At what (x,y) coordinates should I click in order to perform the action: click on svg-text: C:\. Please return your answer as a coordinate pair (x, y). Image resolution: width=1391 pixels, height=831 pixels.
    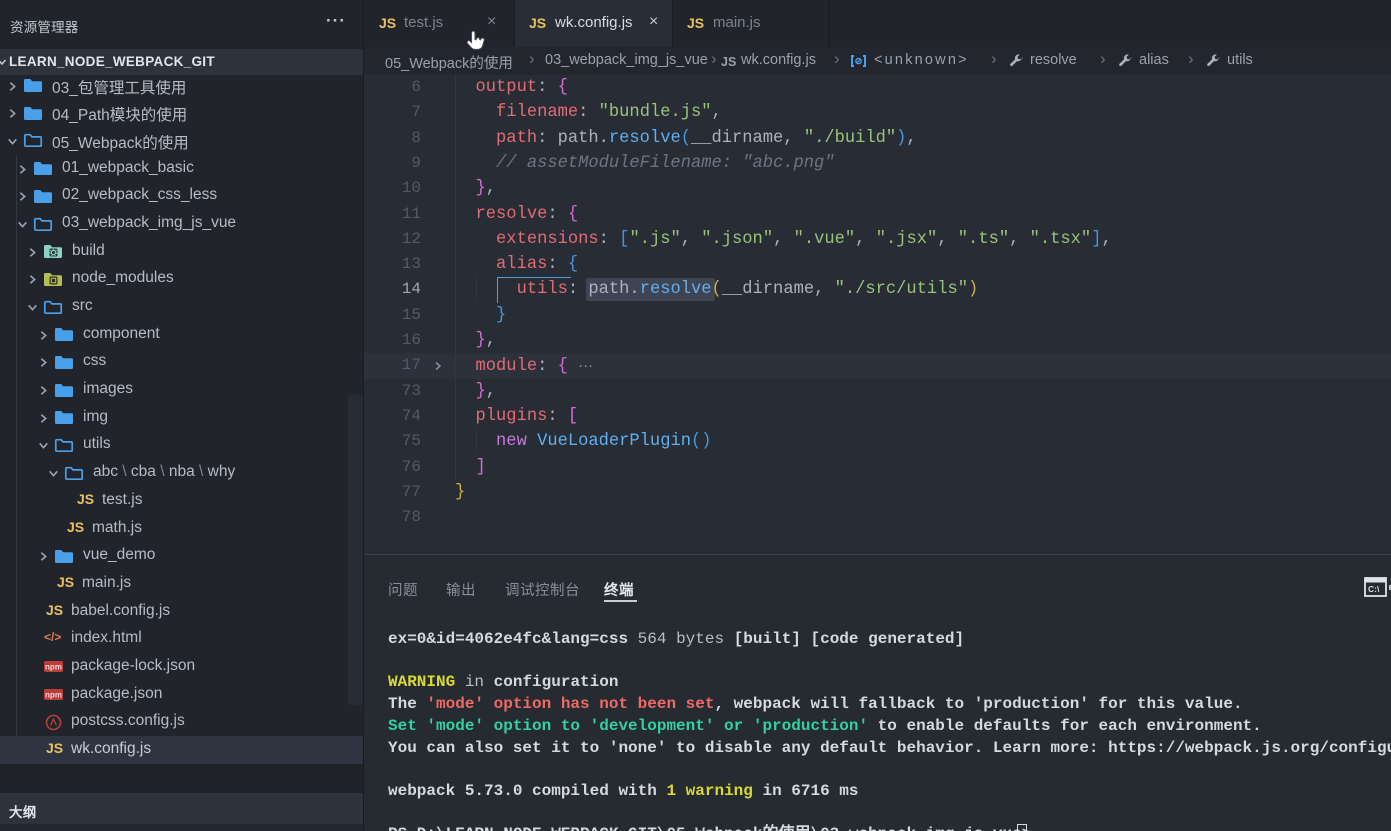
    Looking at the image, I should click on (1374, 589).